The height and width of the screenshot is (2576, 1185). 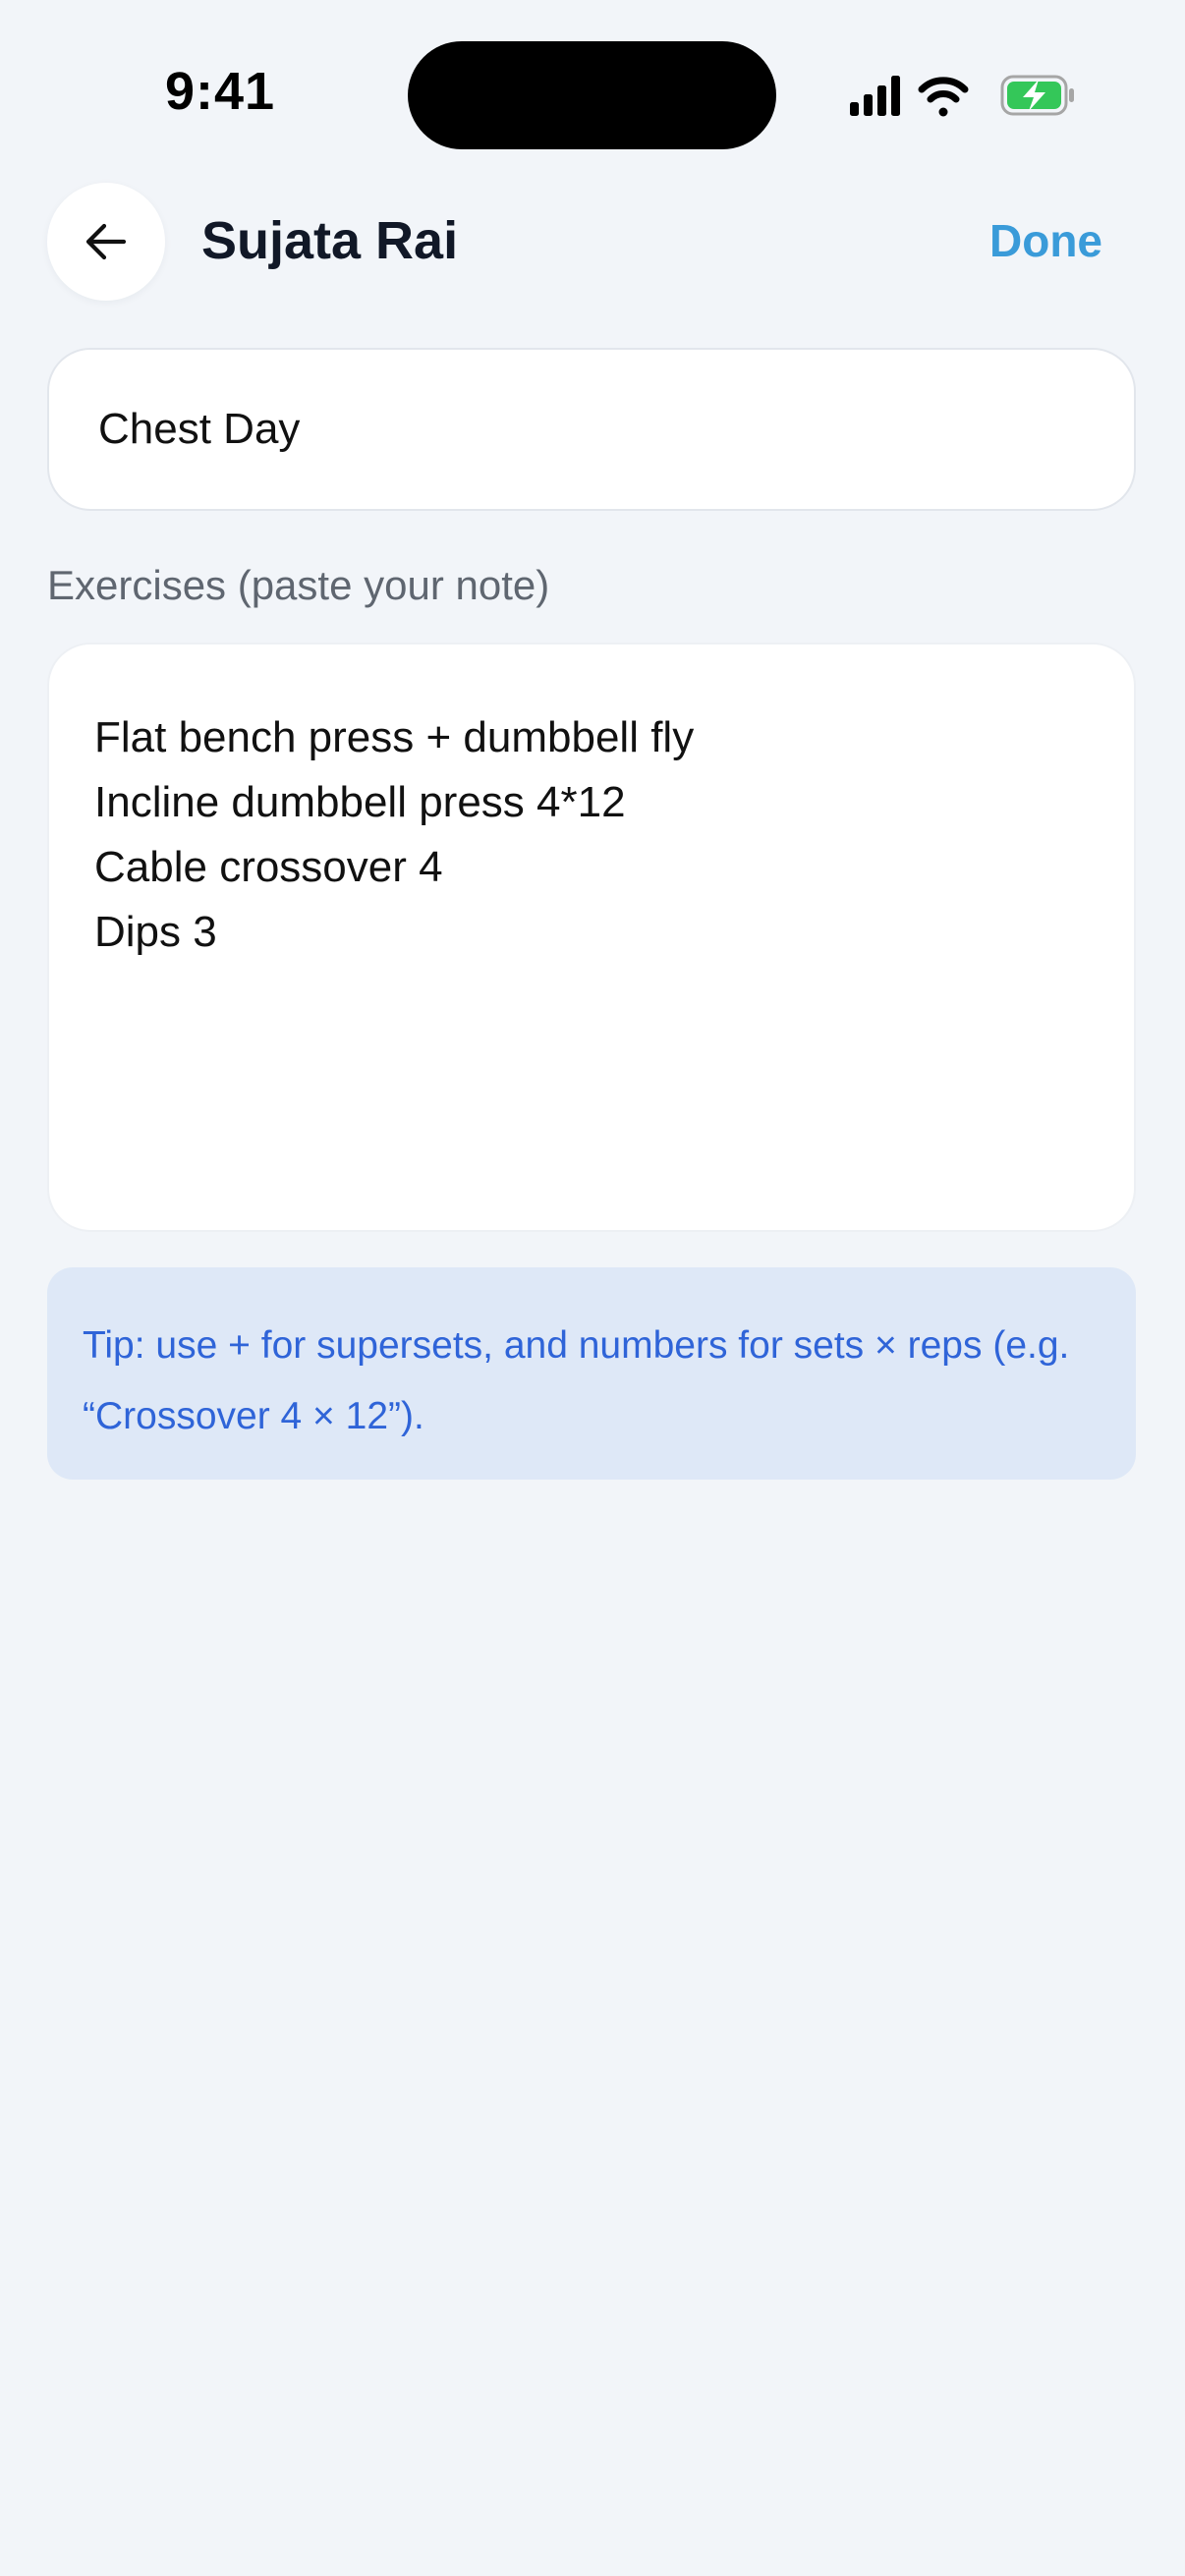 What do you see at coordinates (592, 429) in the screenshot?
I see `workout-name-field: Chest Day` at bounding box center [592, 429].